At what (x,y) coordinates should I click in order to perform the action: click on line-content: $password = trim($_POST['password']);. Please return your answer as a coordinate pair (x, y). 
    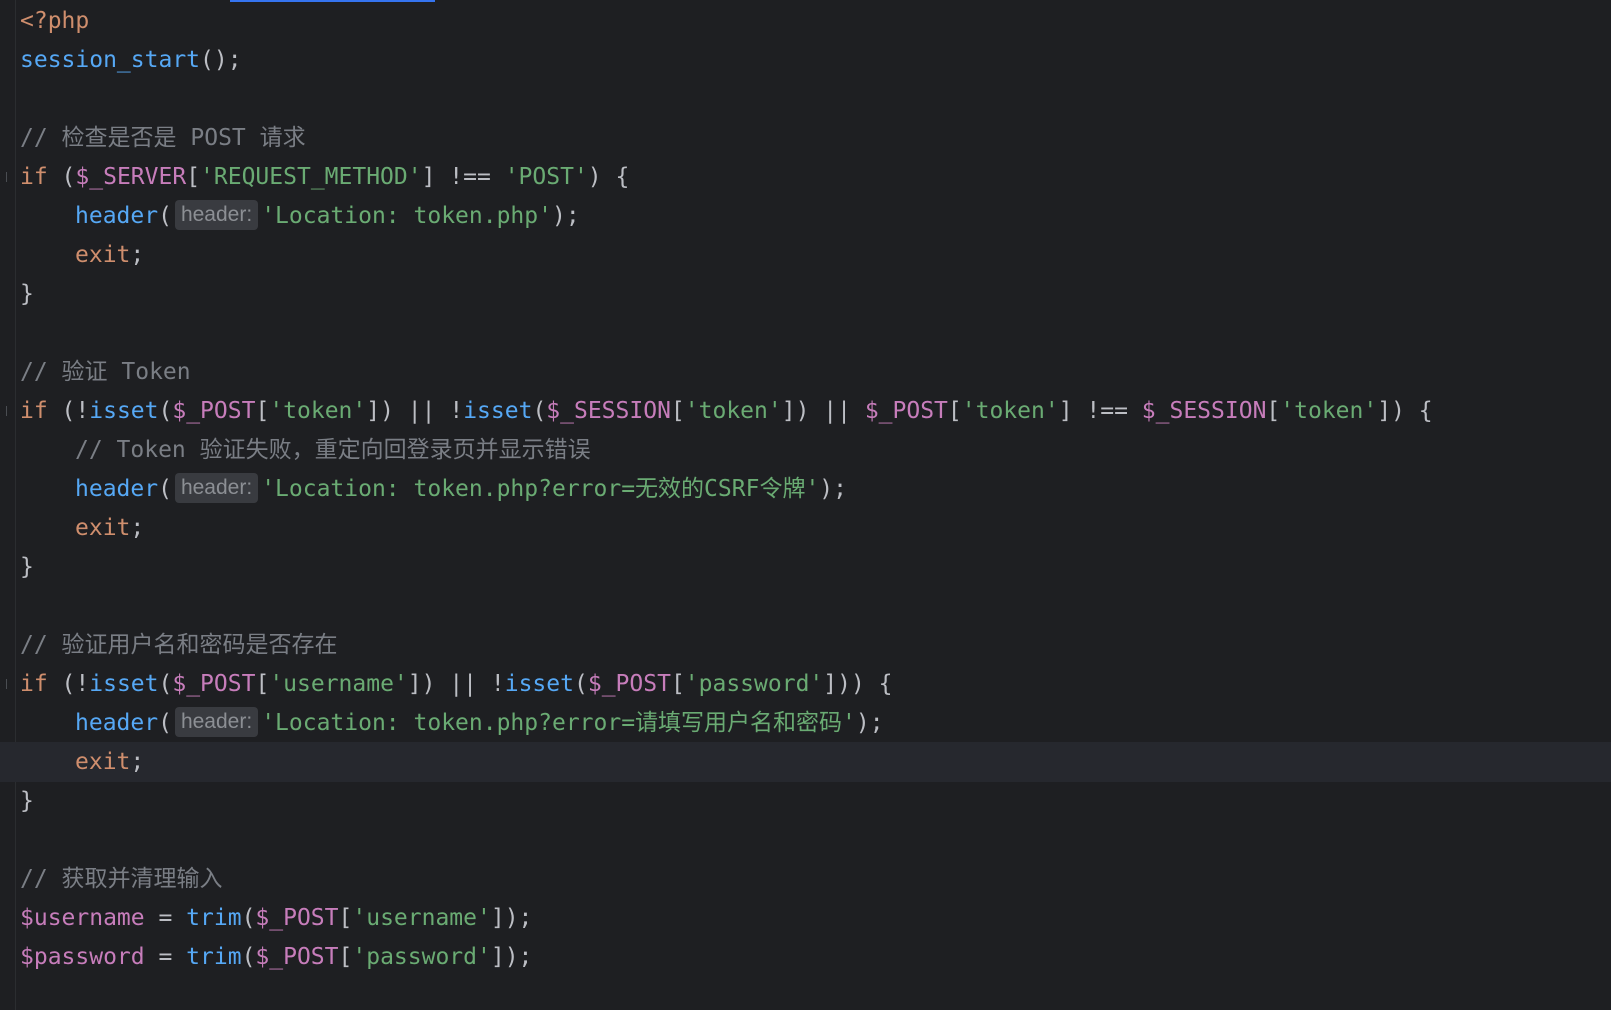
    Looking at the image, I should click on (276, 957).